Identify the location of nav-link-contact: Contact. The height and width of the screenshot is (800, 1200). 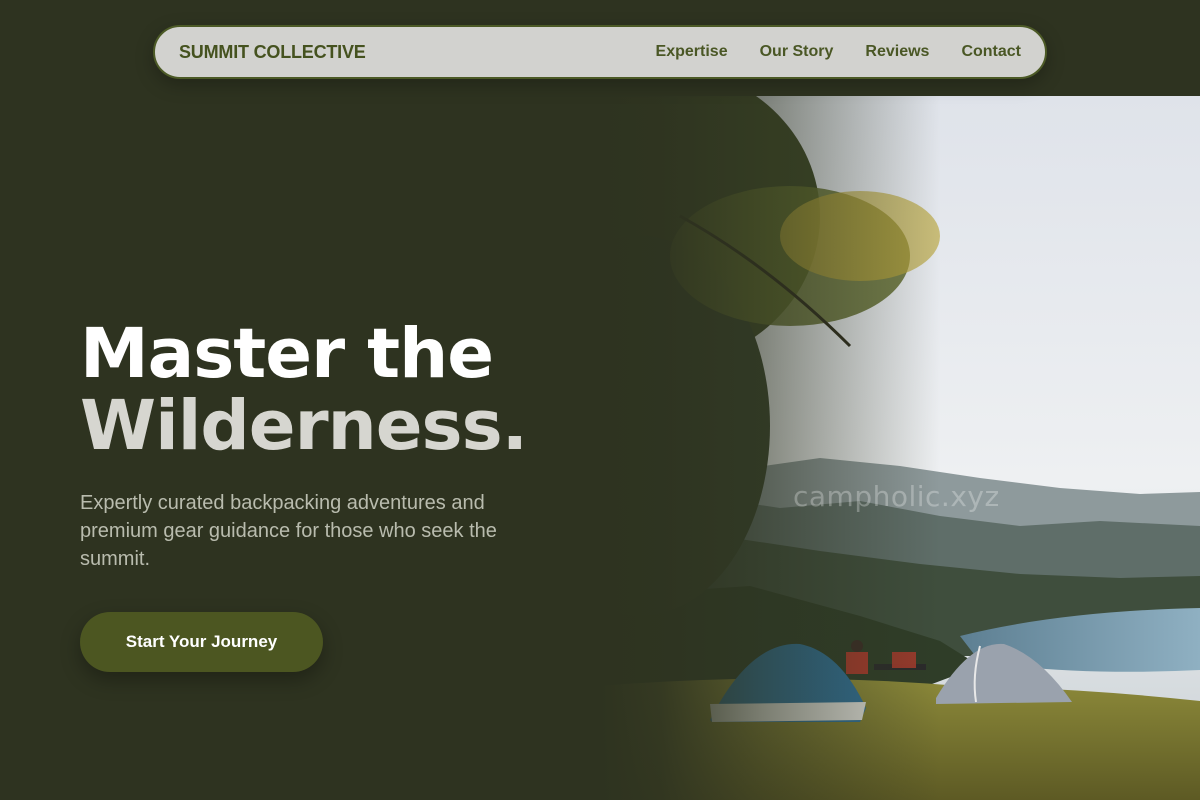
(991, 52).